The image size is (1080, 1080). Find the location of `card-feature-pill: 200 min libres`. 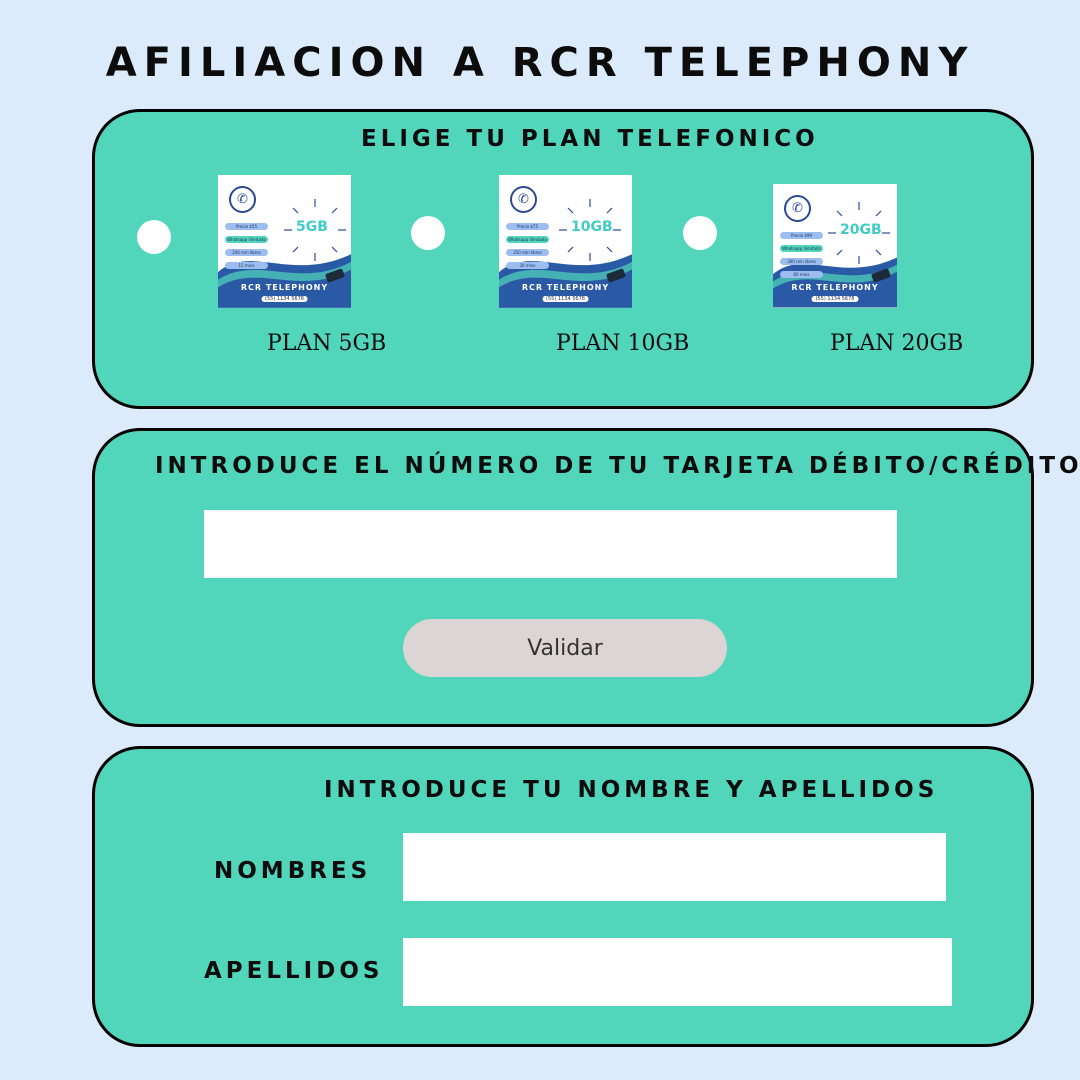

card-feature-pill: 200 min libres is located at coordinates (246, 252).